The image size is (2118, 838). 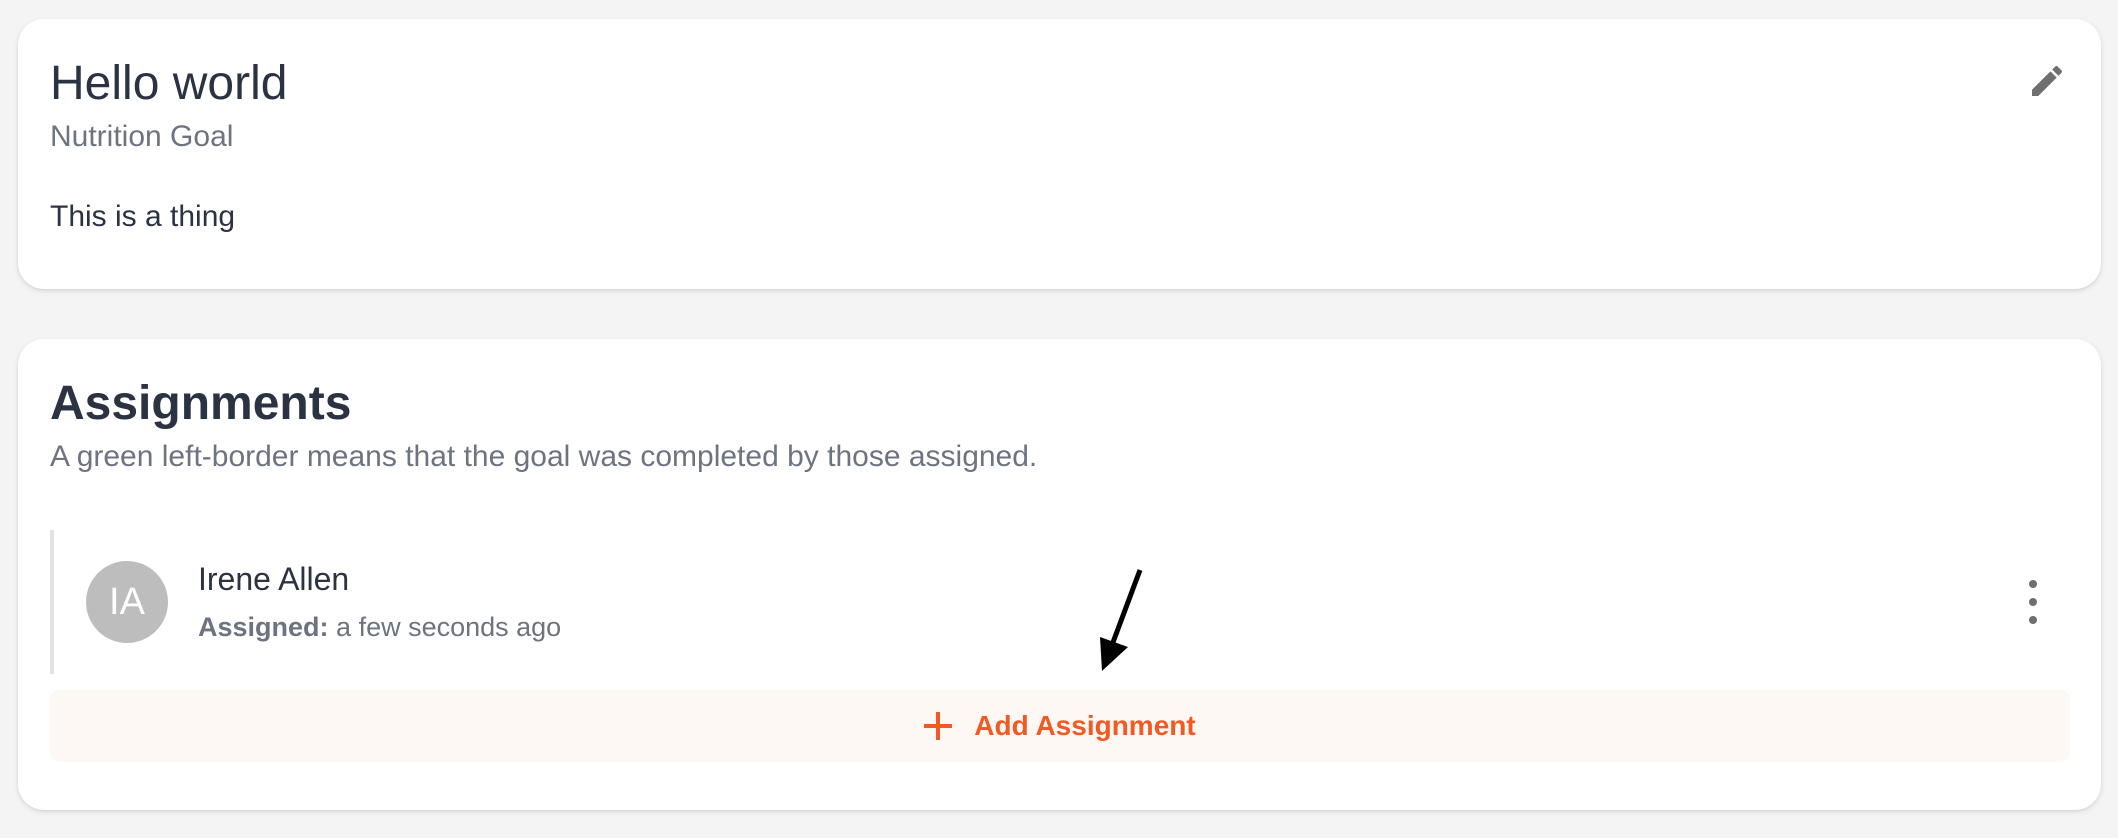 I want to click on avatar: IA, so click(x=127, y=602).